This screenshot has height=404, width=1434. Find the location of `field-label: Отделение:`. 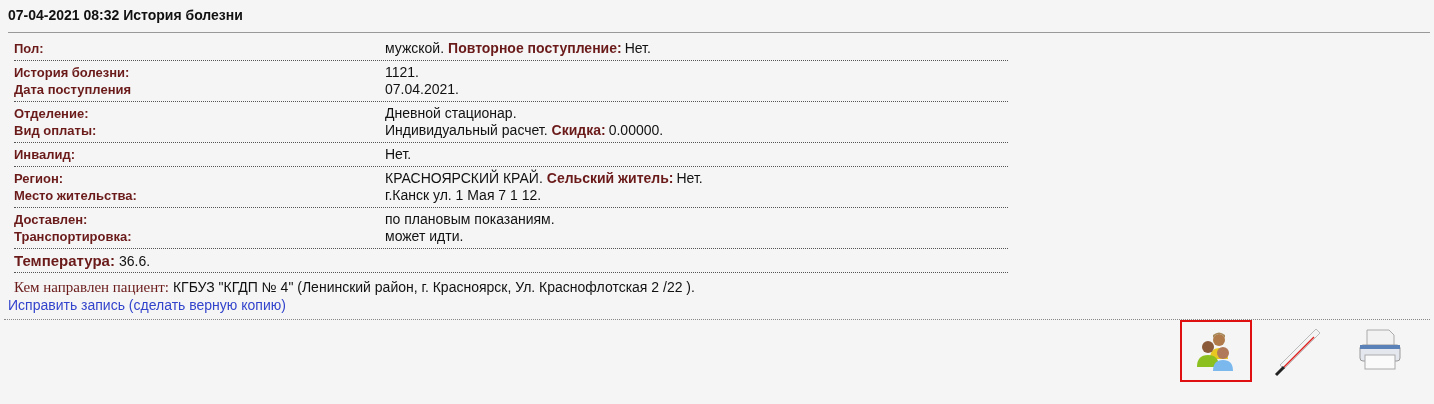

field-label: Отделение: is located at coordinates (52, 113).